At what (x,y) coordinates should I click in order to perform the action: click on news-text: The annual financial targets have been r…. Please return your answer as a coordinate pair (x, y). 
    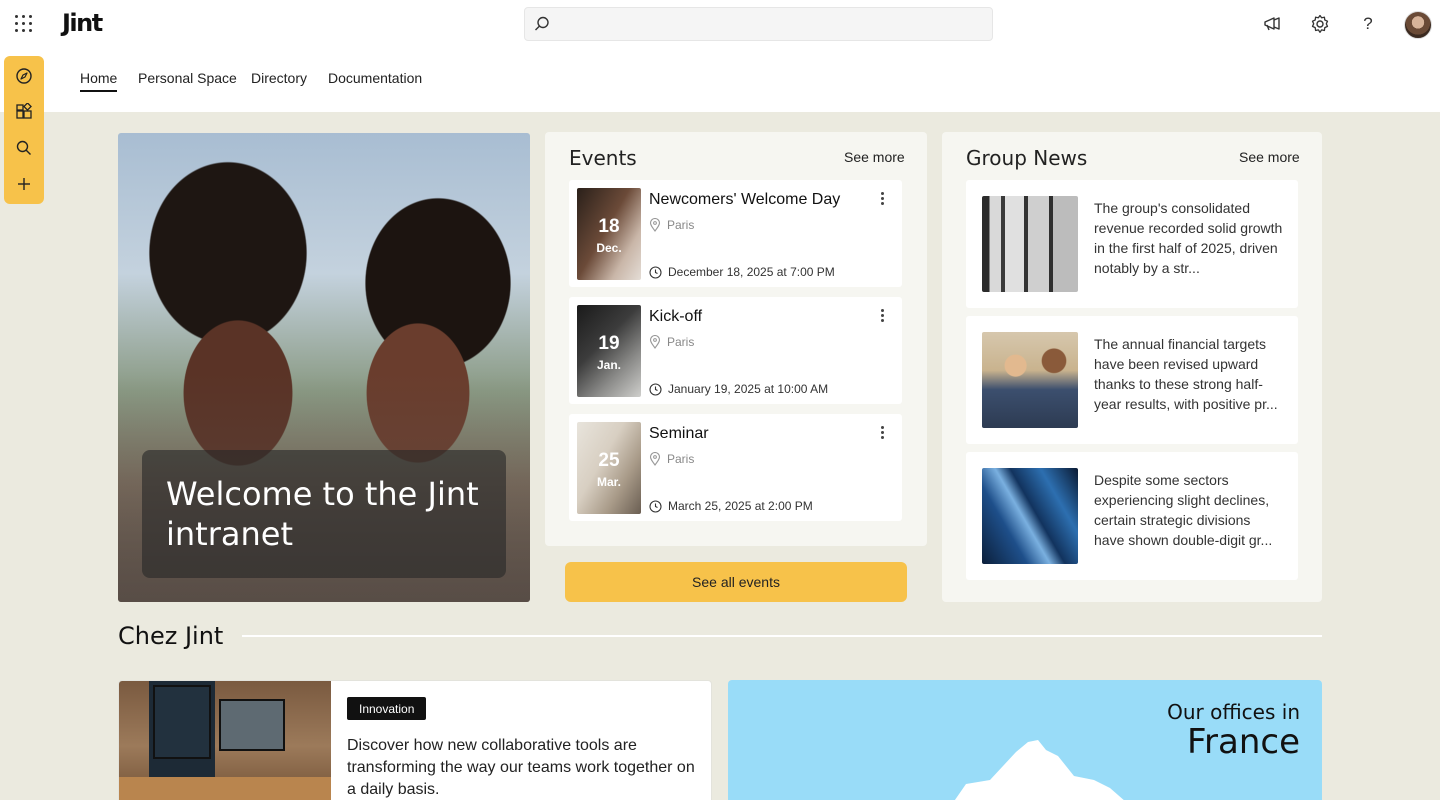
    Looking at the image, I should click on (1186, 374).